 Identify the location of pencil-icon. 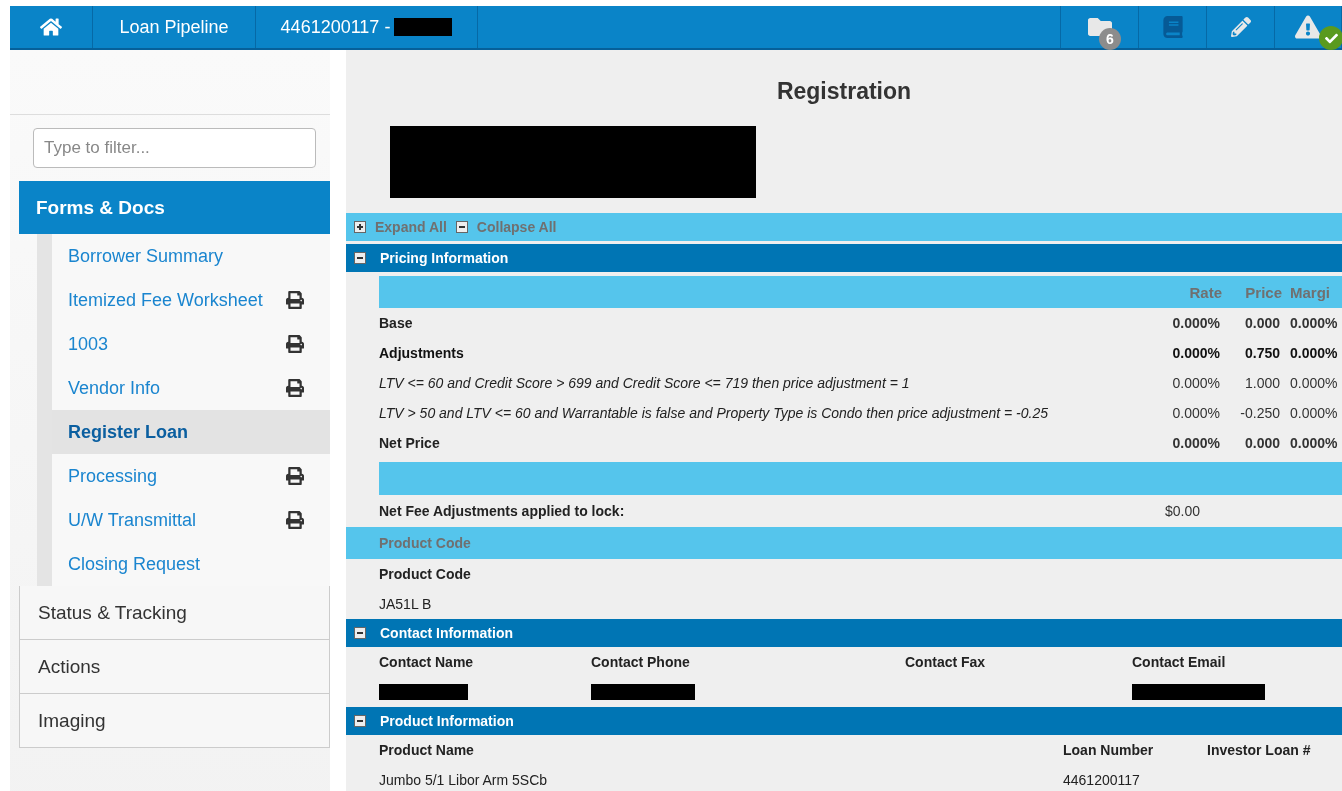
(1240, 27).